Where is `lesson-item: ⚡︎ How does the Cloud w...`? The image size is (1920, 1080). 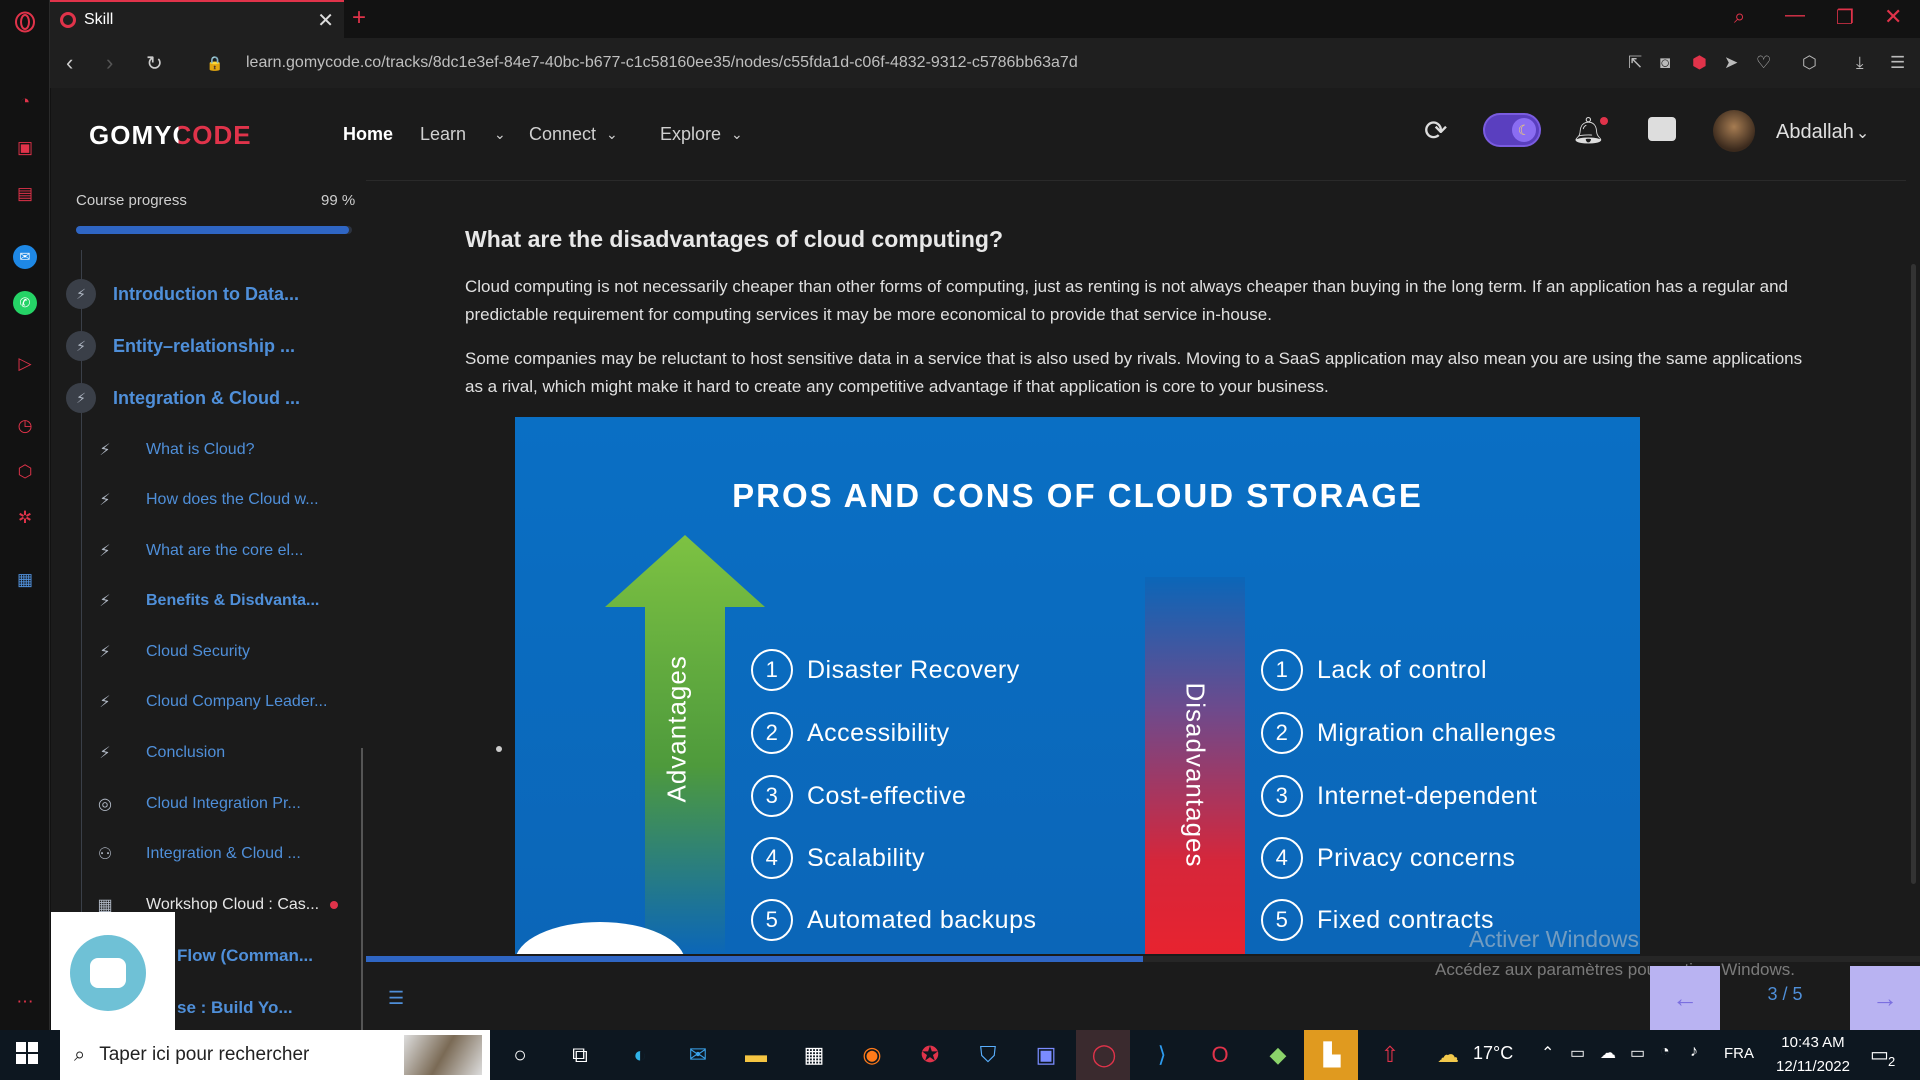
lesson-item: ⚡︎ How does the Cloud w... is located at coordinates (208, 500).